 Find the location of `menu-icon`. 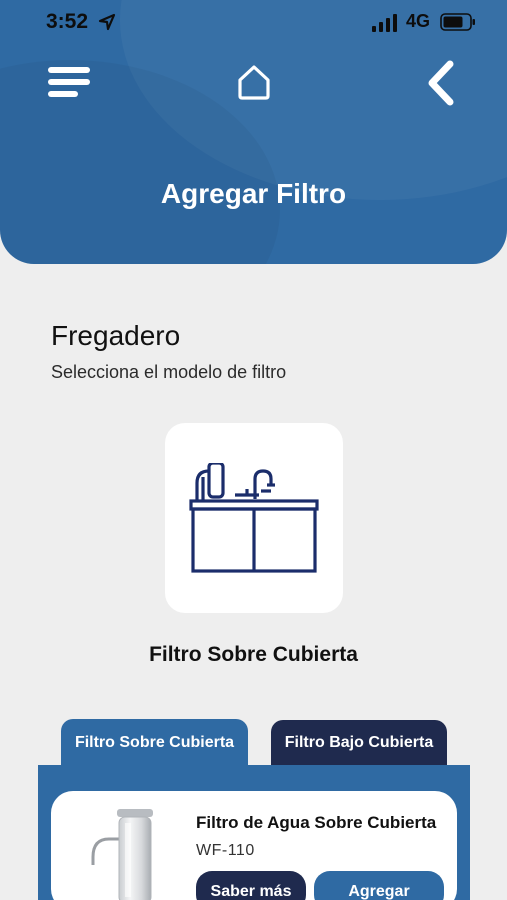

menu-icon is located at coordinates (69, 82).